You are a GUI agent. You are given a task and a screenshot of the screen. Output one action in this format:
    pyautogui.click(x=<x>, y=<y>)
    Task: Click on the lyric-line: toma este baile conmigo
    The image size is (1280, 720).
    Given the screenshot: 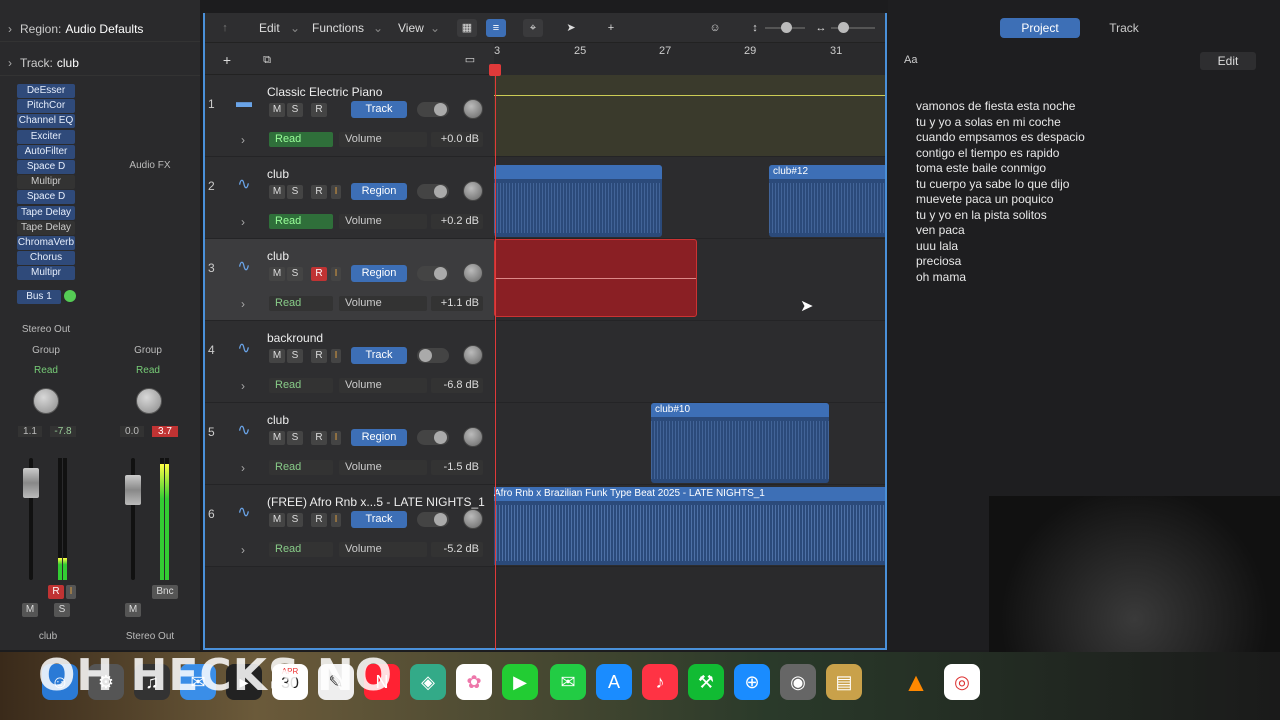 What is the action you would take?
    pyautogui.click(x=981, y=168)
    